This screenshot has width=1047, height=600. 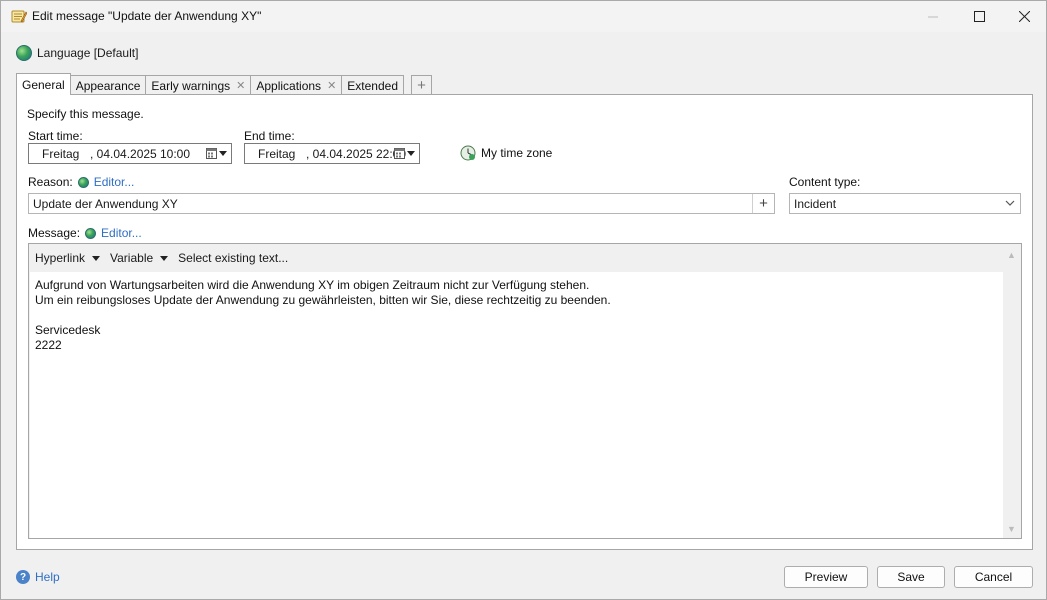 I want to click on intro-text: Specify this message., so click(x=85, y=114).